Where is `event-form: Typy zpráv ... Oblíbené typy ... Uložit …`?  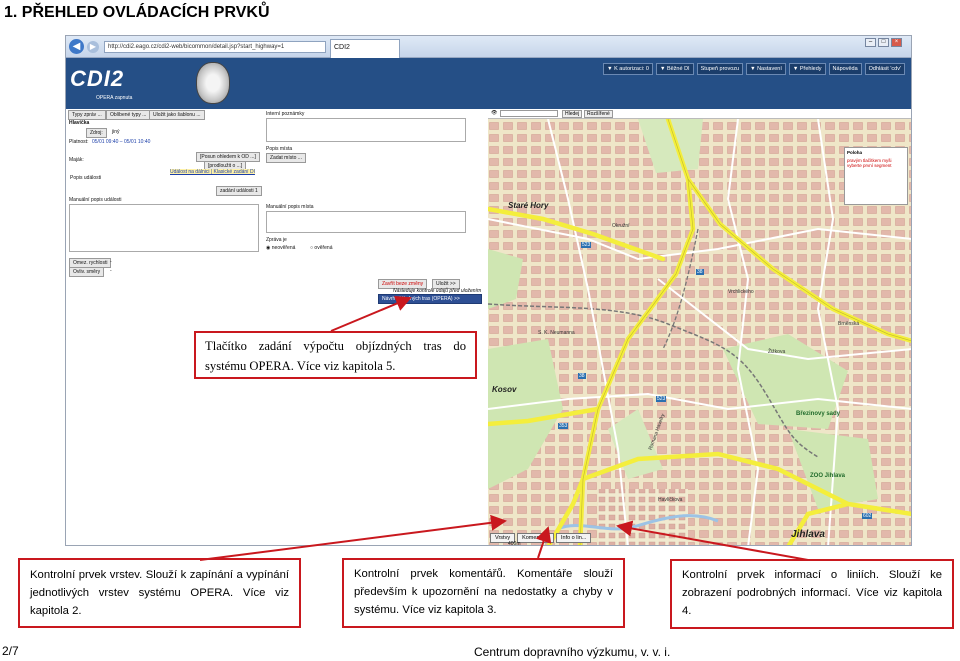
event-form: Typy zpráv ... Oblíbené typy ... Uložit … is located at coordinates (277, 208).